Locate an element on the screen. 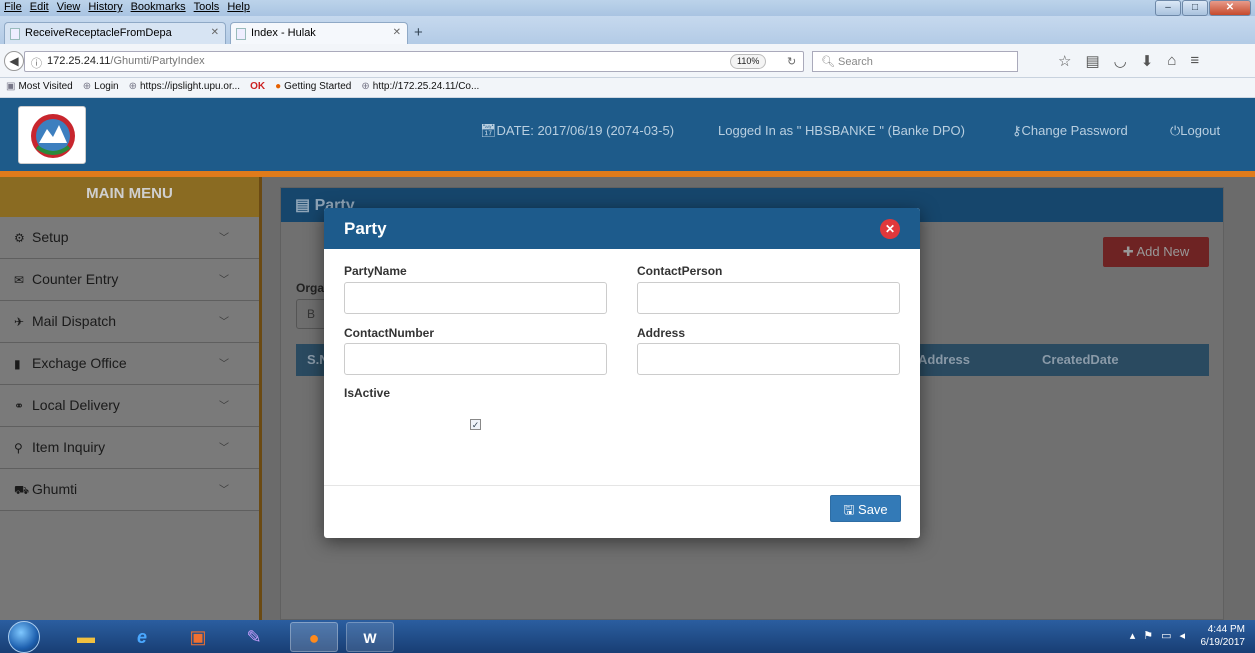 Image resolution: width=1255 pixels, height=653 pixels. menu-edit: Edit is located at coordinates (39, 7).